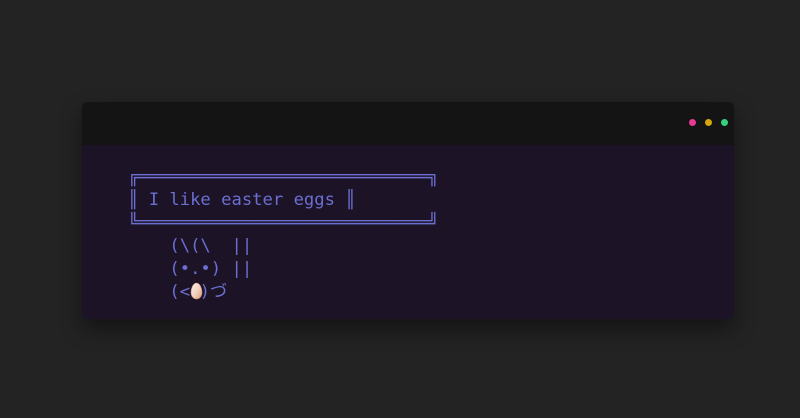 The image size is (800, 418). Describe the element at coordinates (283, 223) in the screenshot. I see `banner-box-bottom: ╚════════════════════════════╝` at that location.